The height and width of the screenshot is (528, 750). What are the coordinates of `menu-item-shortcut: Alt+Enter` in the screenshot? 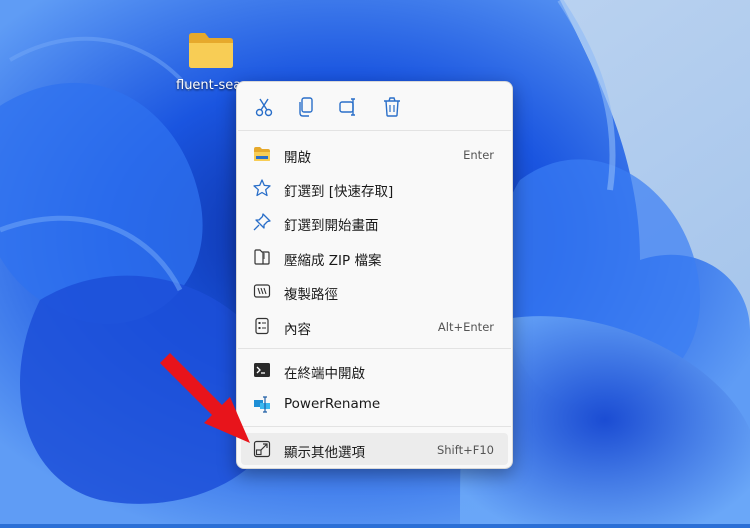 It's located at (465, 327).